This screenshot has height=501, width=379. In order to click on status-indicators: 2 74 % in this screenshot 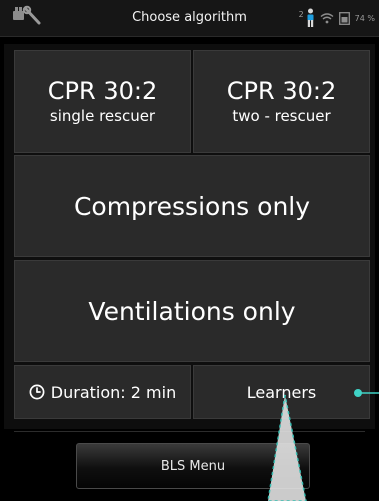, I will do `click(337, 18)`.